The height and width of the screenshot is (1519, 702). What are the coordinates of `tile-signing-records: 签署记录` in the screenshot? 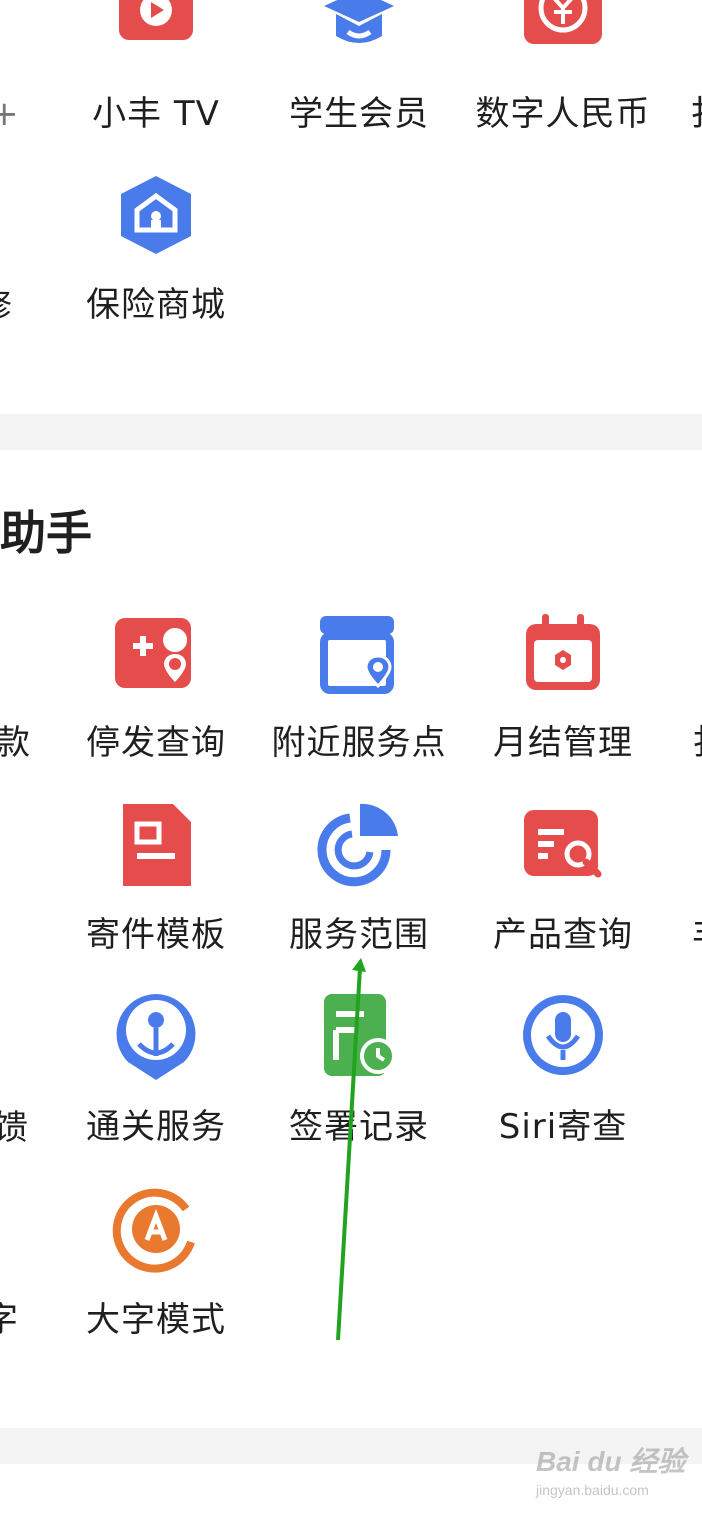 It's located at (359, 1070).